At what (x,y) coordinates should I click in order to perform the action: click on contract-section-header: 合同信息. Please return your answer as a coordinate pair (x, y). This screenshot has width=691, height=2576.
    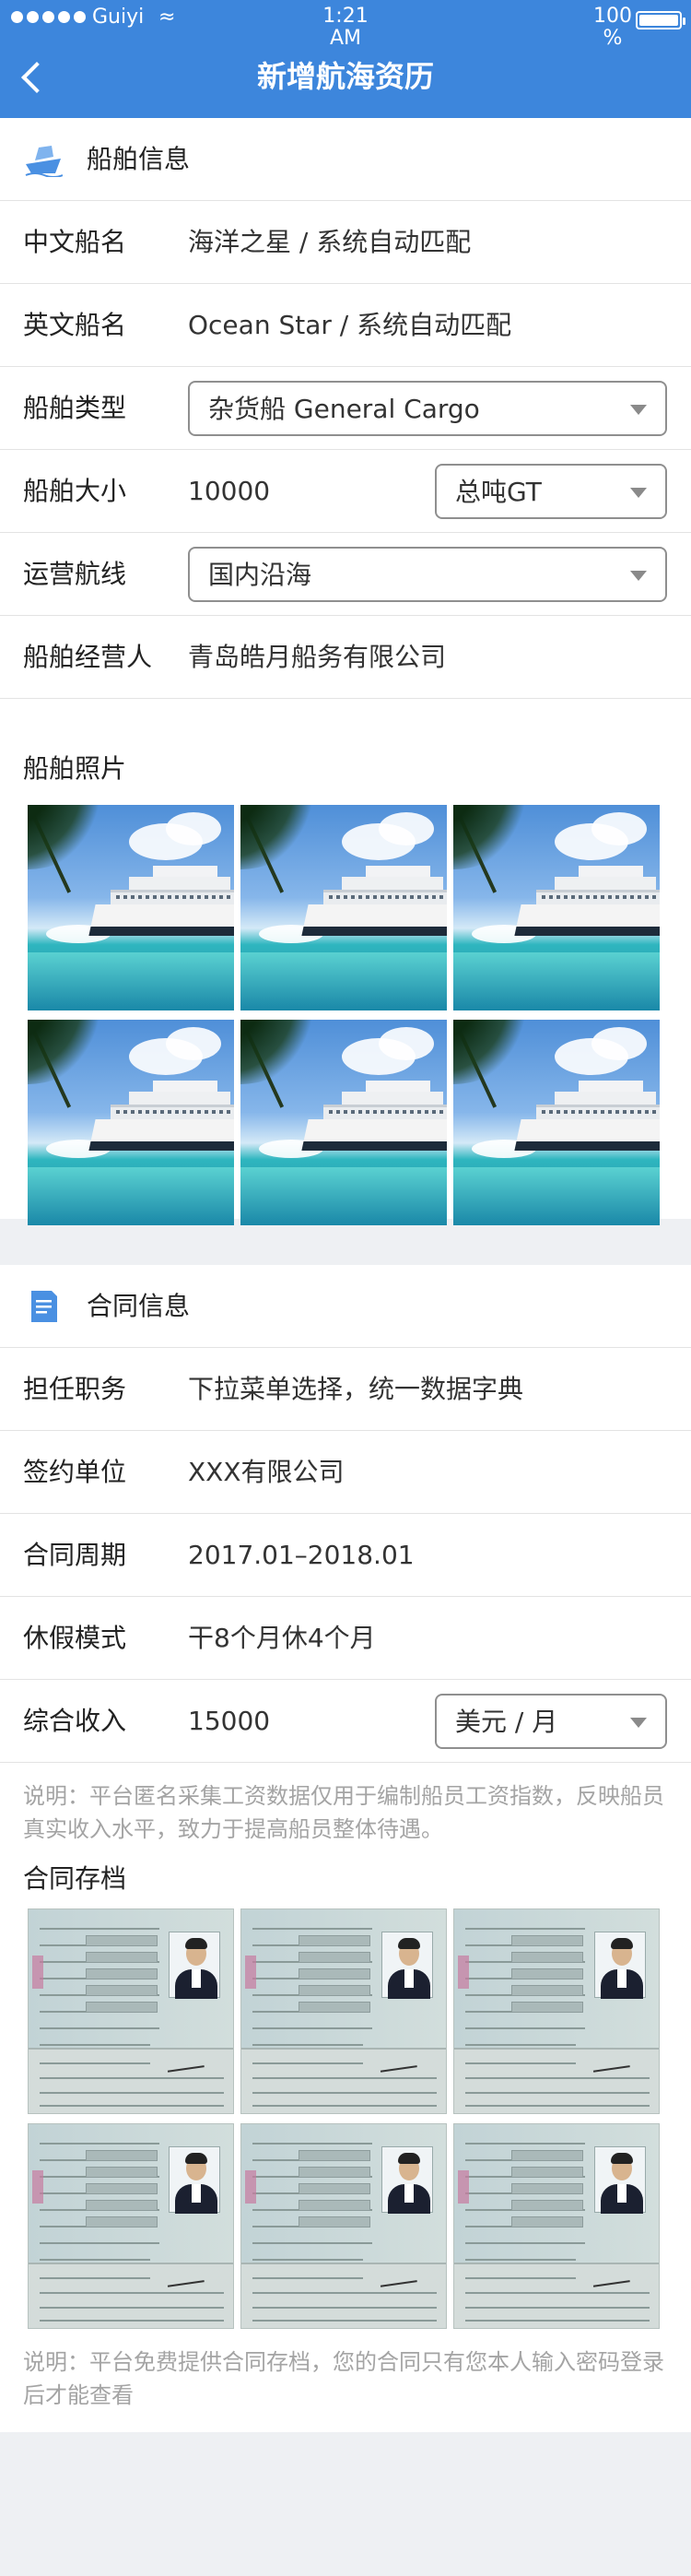
    Looking at the image, I should click on (345, 1306).